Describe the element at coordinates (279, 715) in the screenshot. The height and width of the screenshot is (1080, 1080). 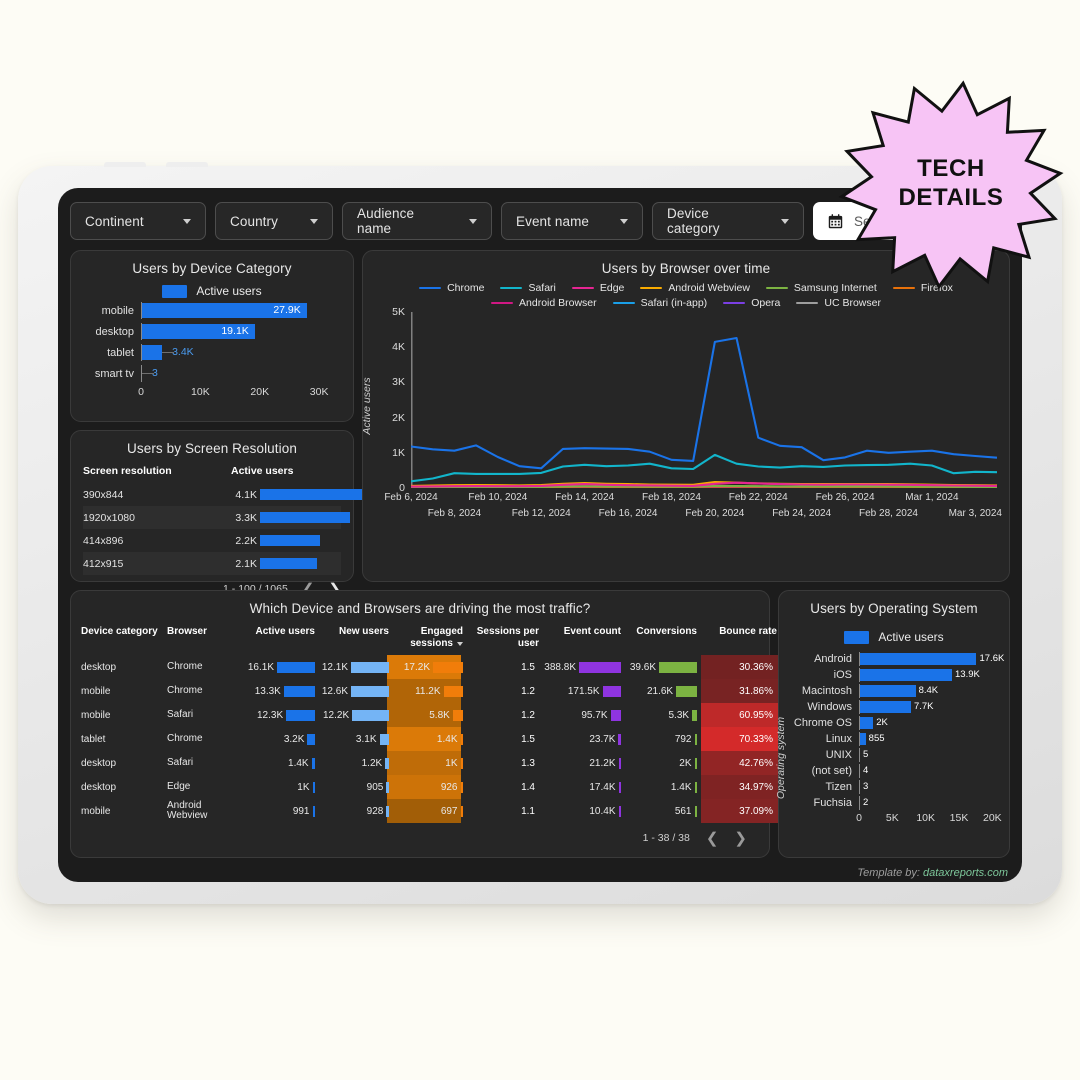
I see `cell-active-users: 12.3K` at that location.